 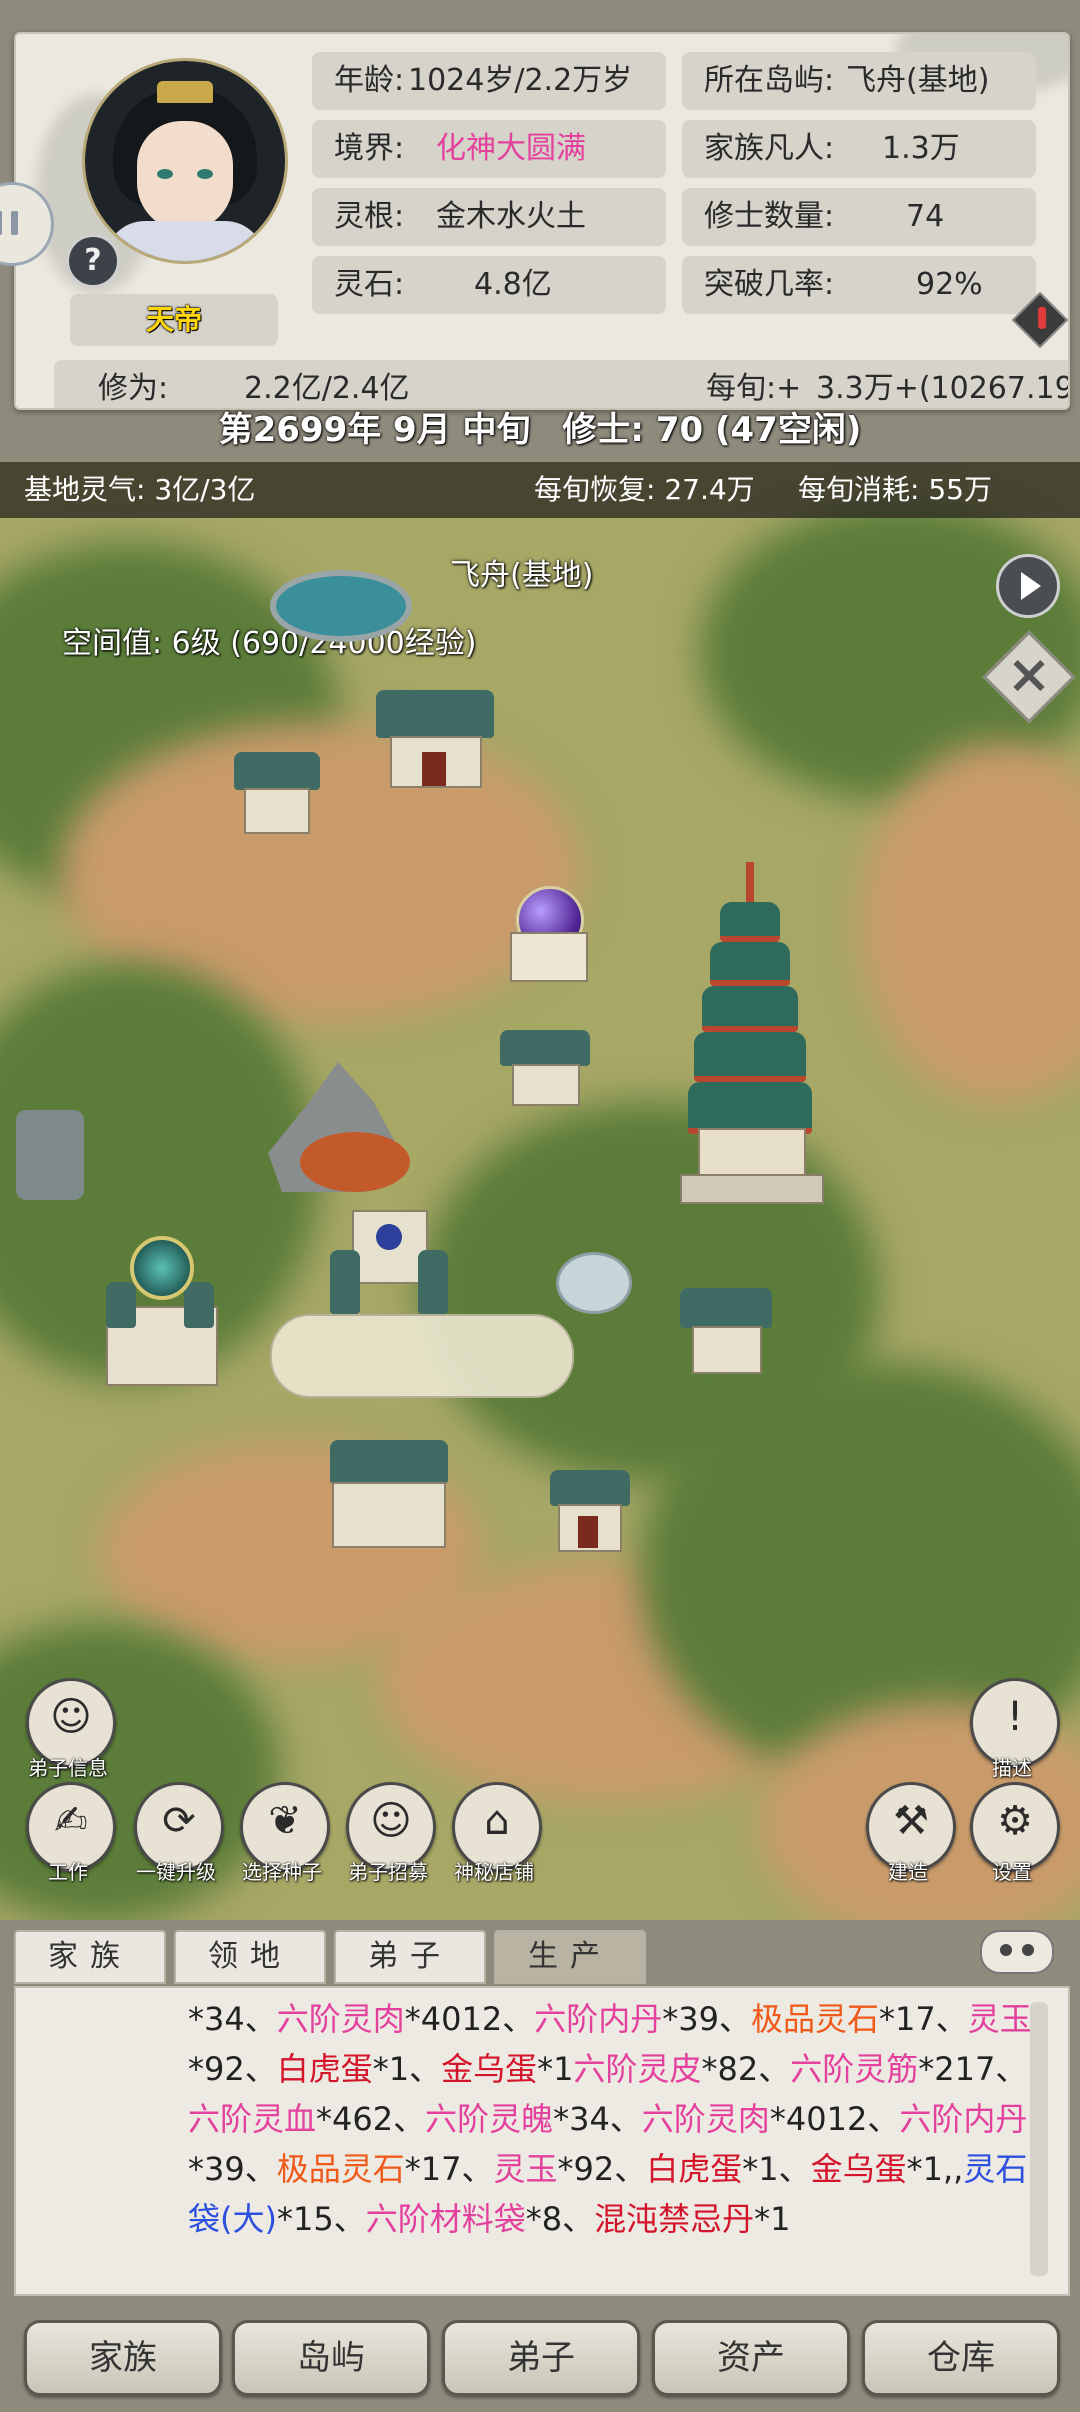 I want to click on shop-label: 神秘店铺, so click(x=494, y=1872).